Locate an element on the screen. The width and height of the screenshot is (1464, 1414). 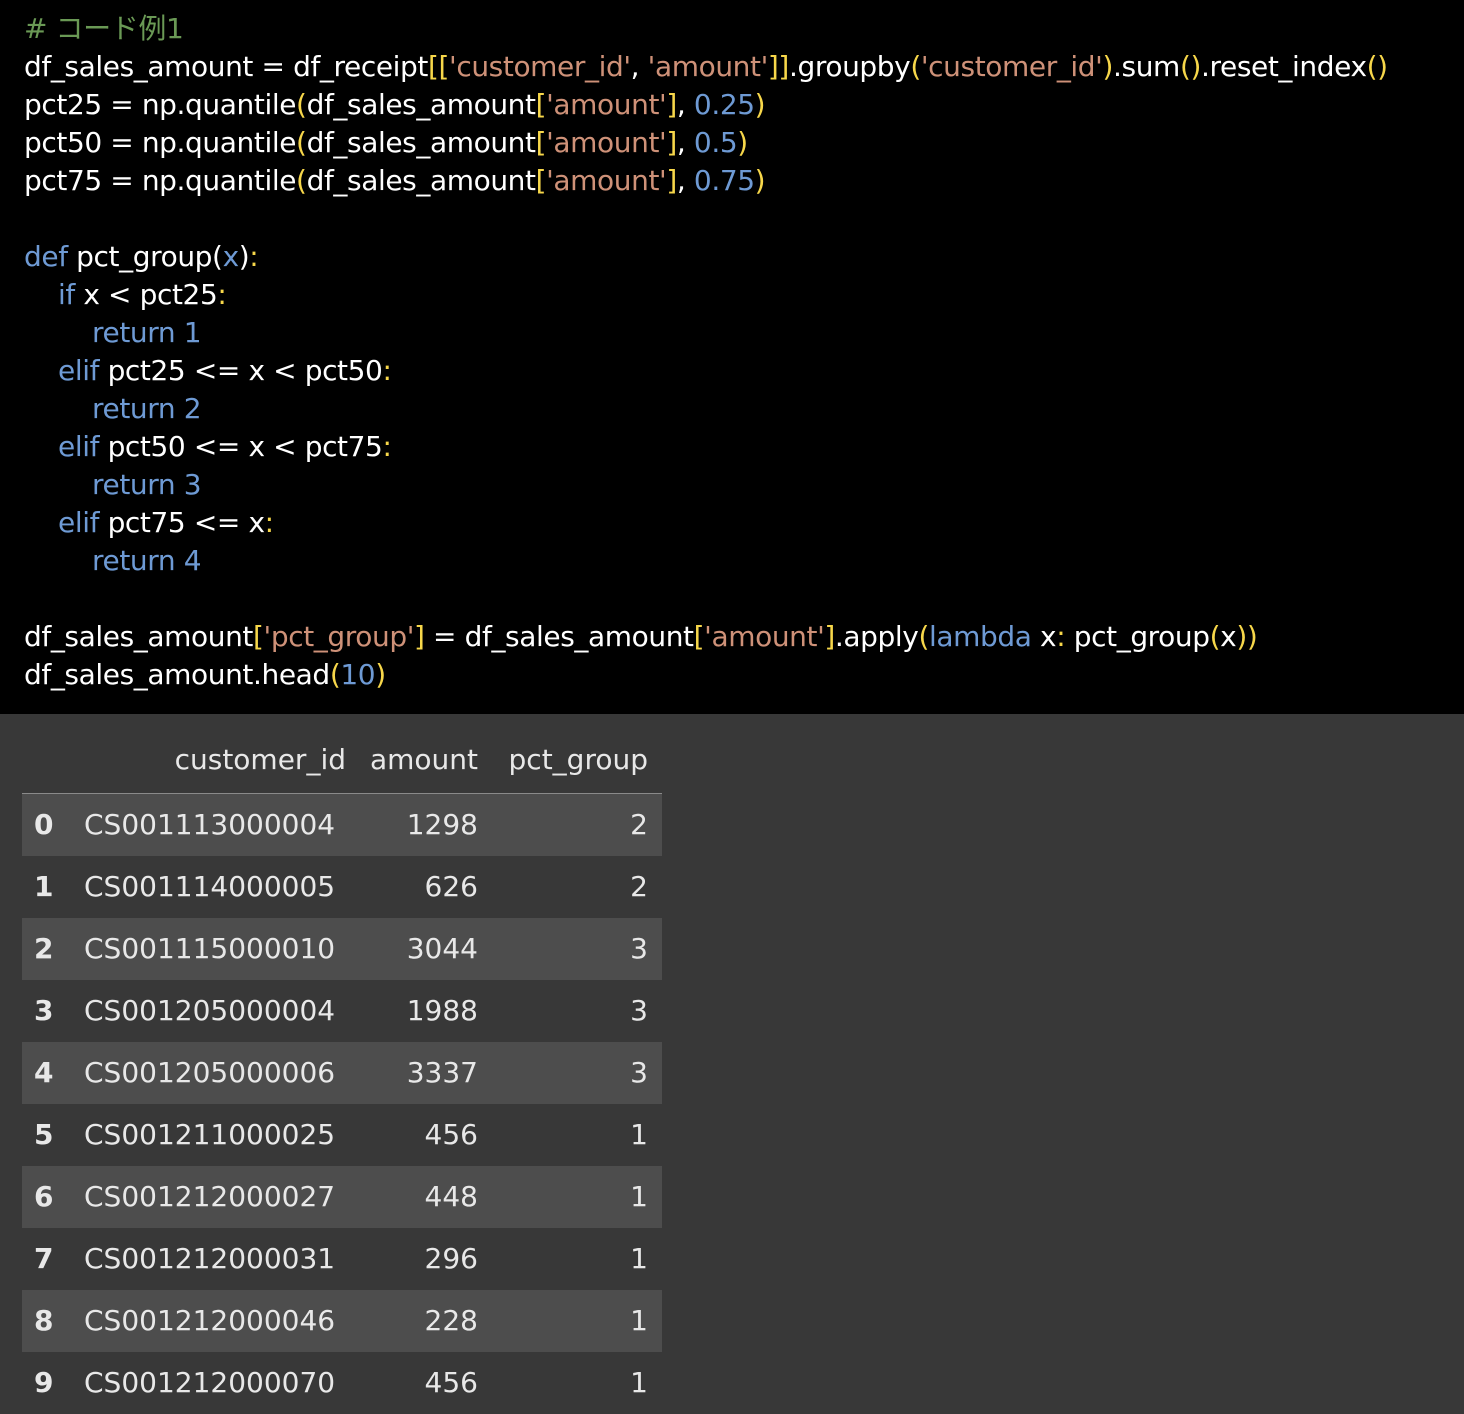
code-token: def is located at coordinates (46, 256).